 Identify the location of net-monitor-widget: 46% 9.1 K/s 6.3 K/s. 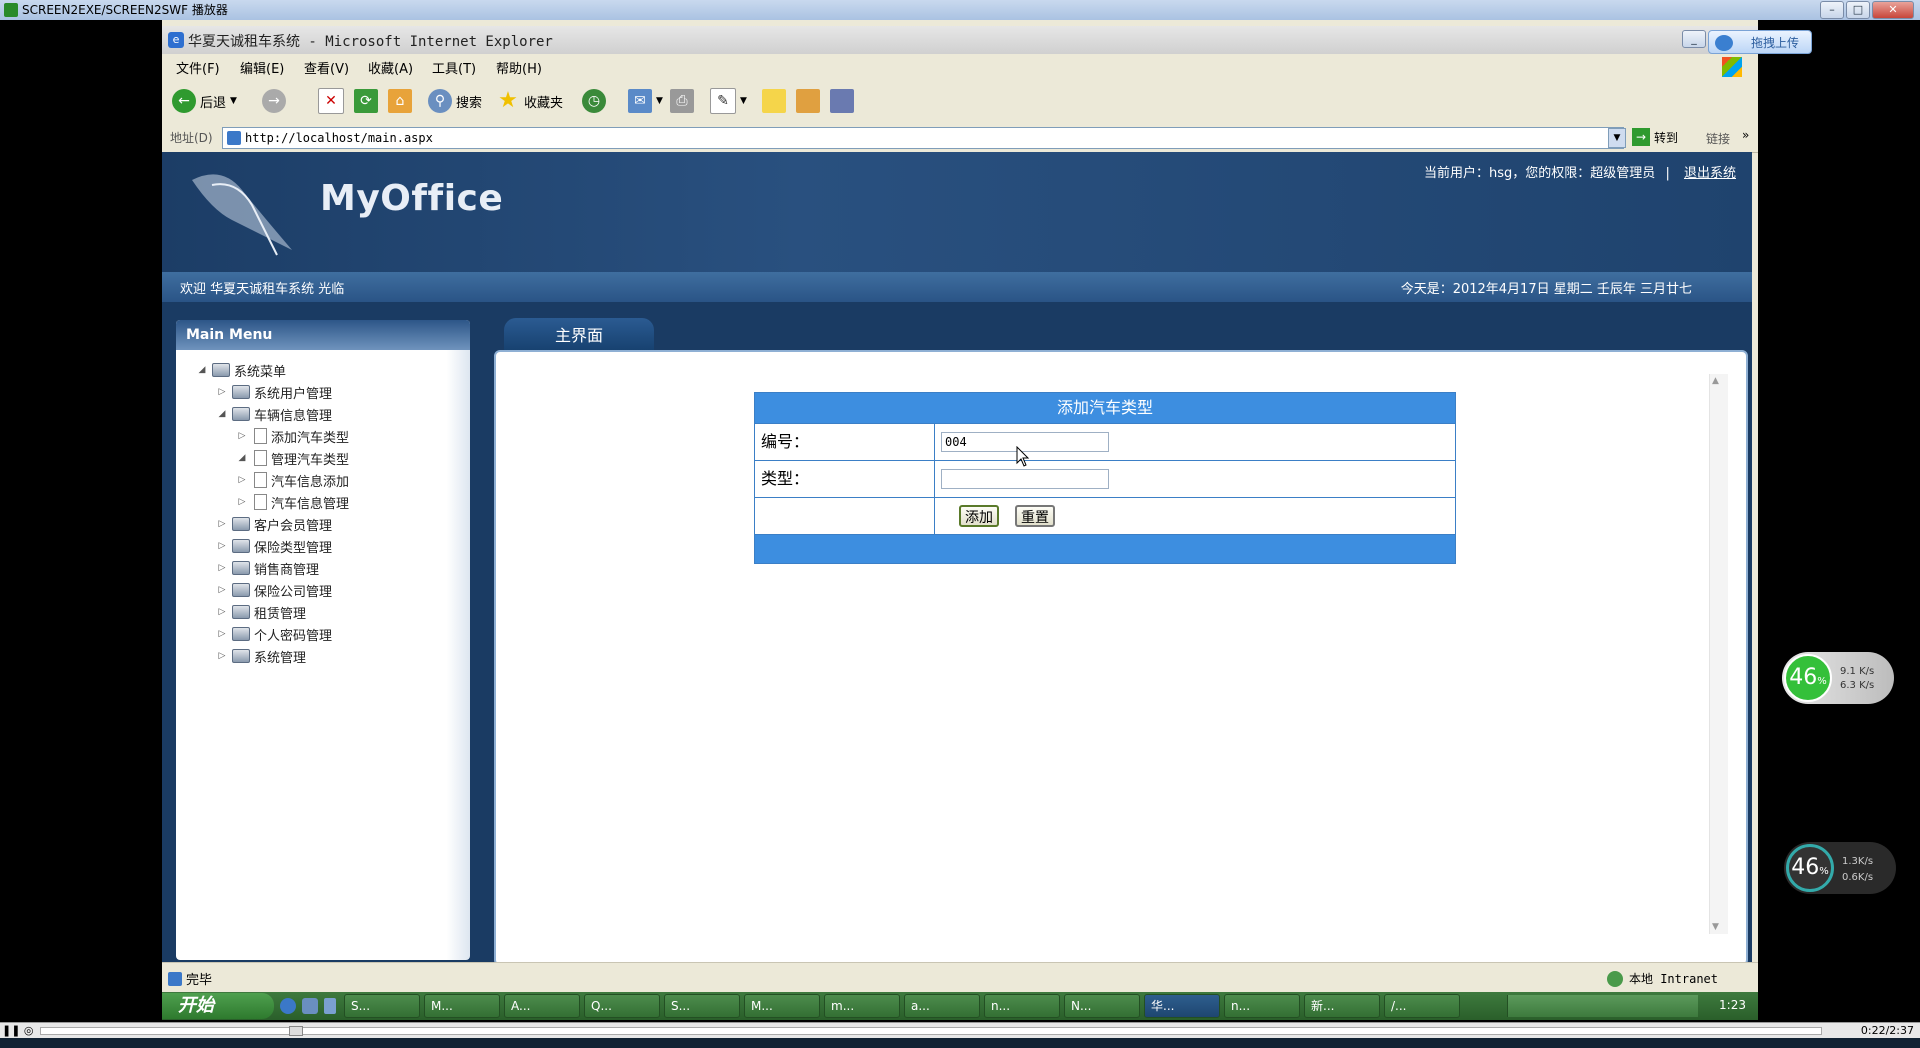
(1838, 678).